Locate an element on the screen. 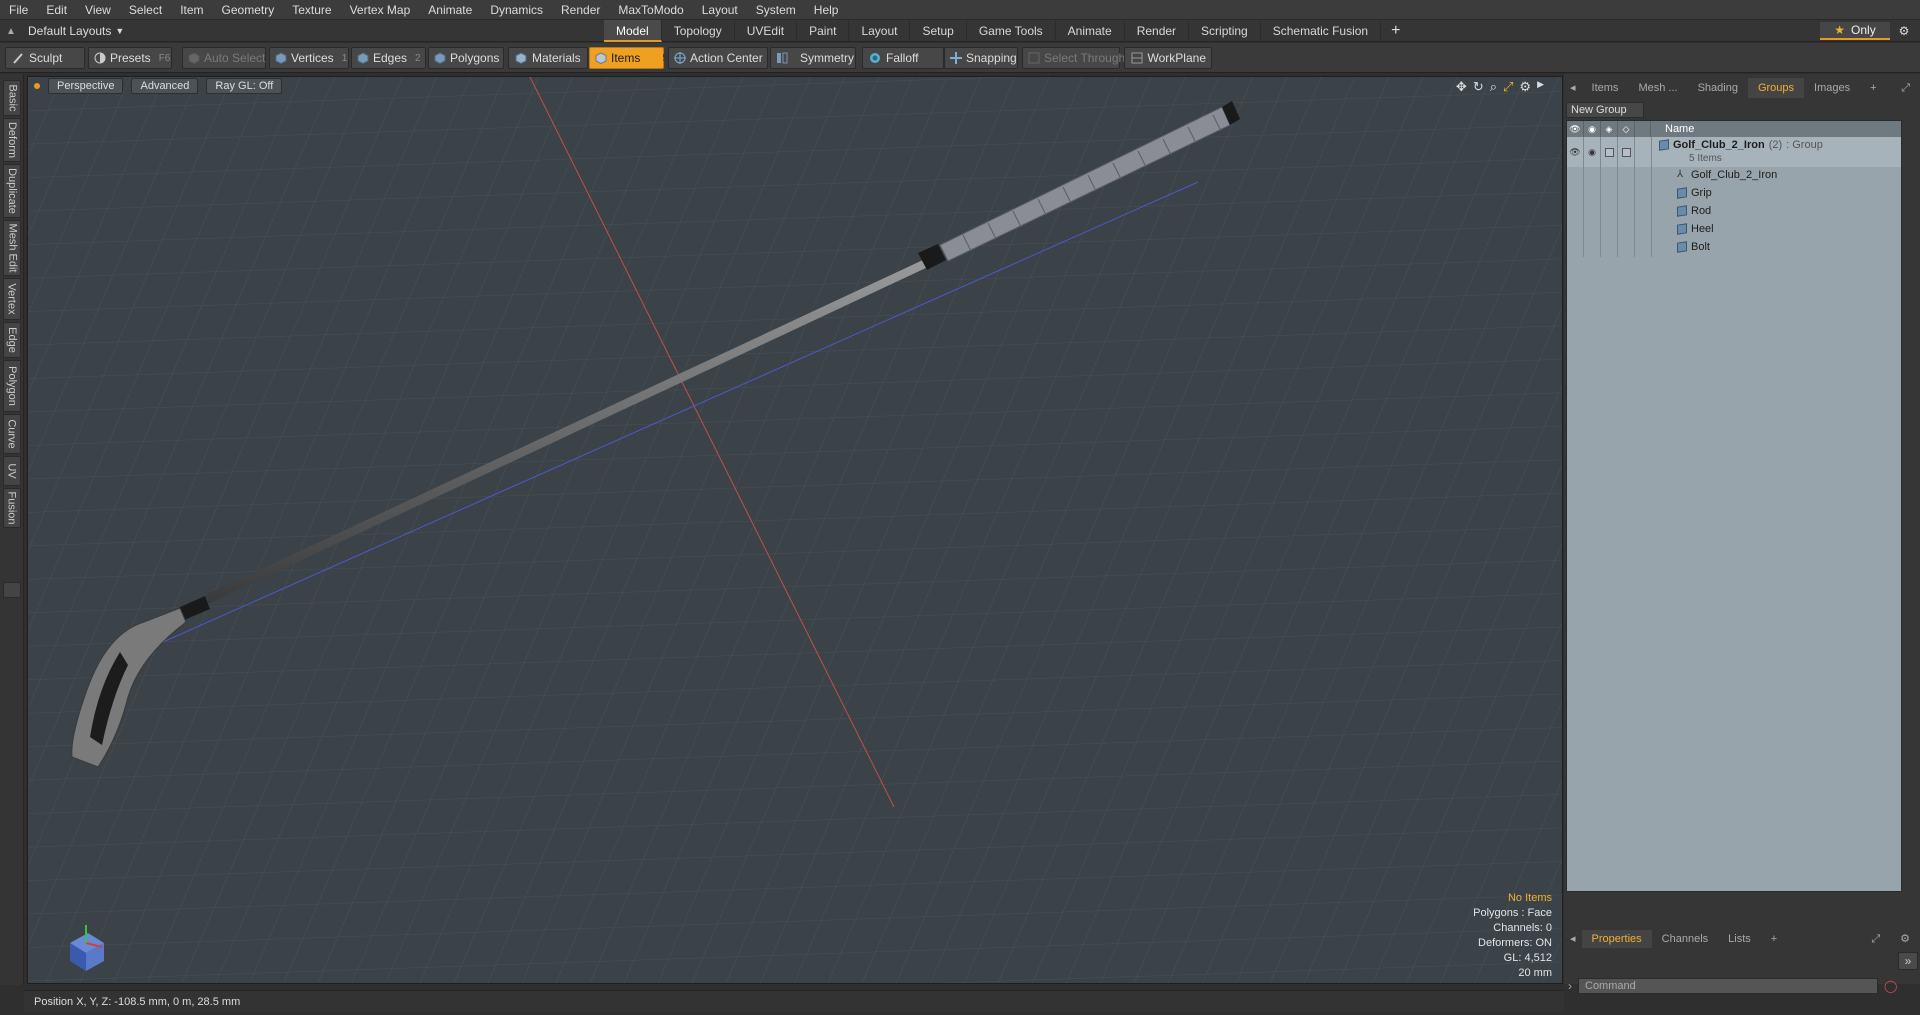 The width and height of the screenshot is (1920, 1015). tab-uvedit: UVEdit is located at coordinates (766, 31).